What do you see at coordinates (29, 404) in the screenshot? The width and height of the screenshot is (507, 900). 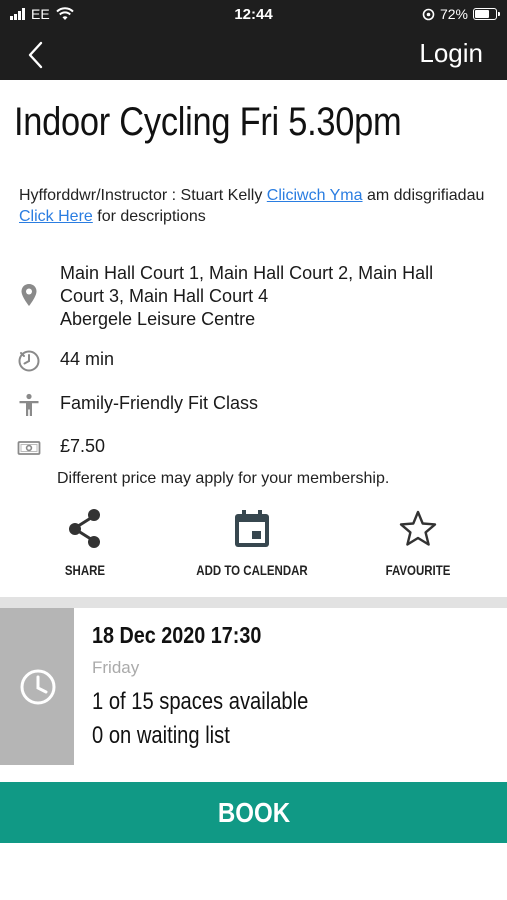 I see `person-icon` at bounding box center [29, 404].